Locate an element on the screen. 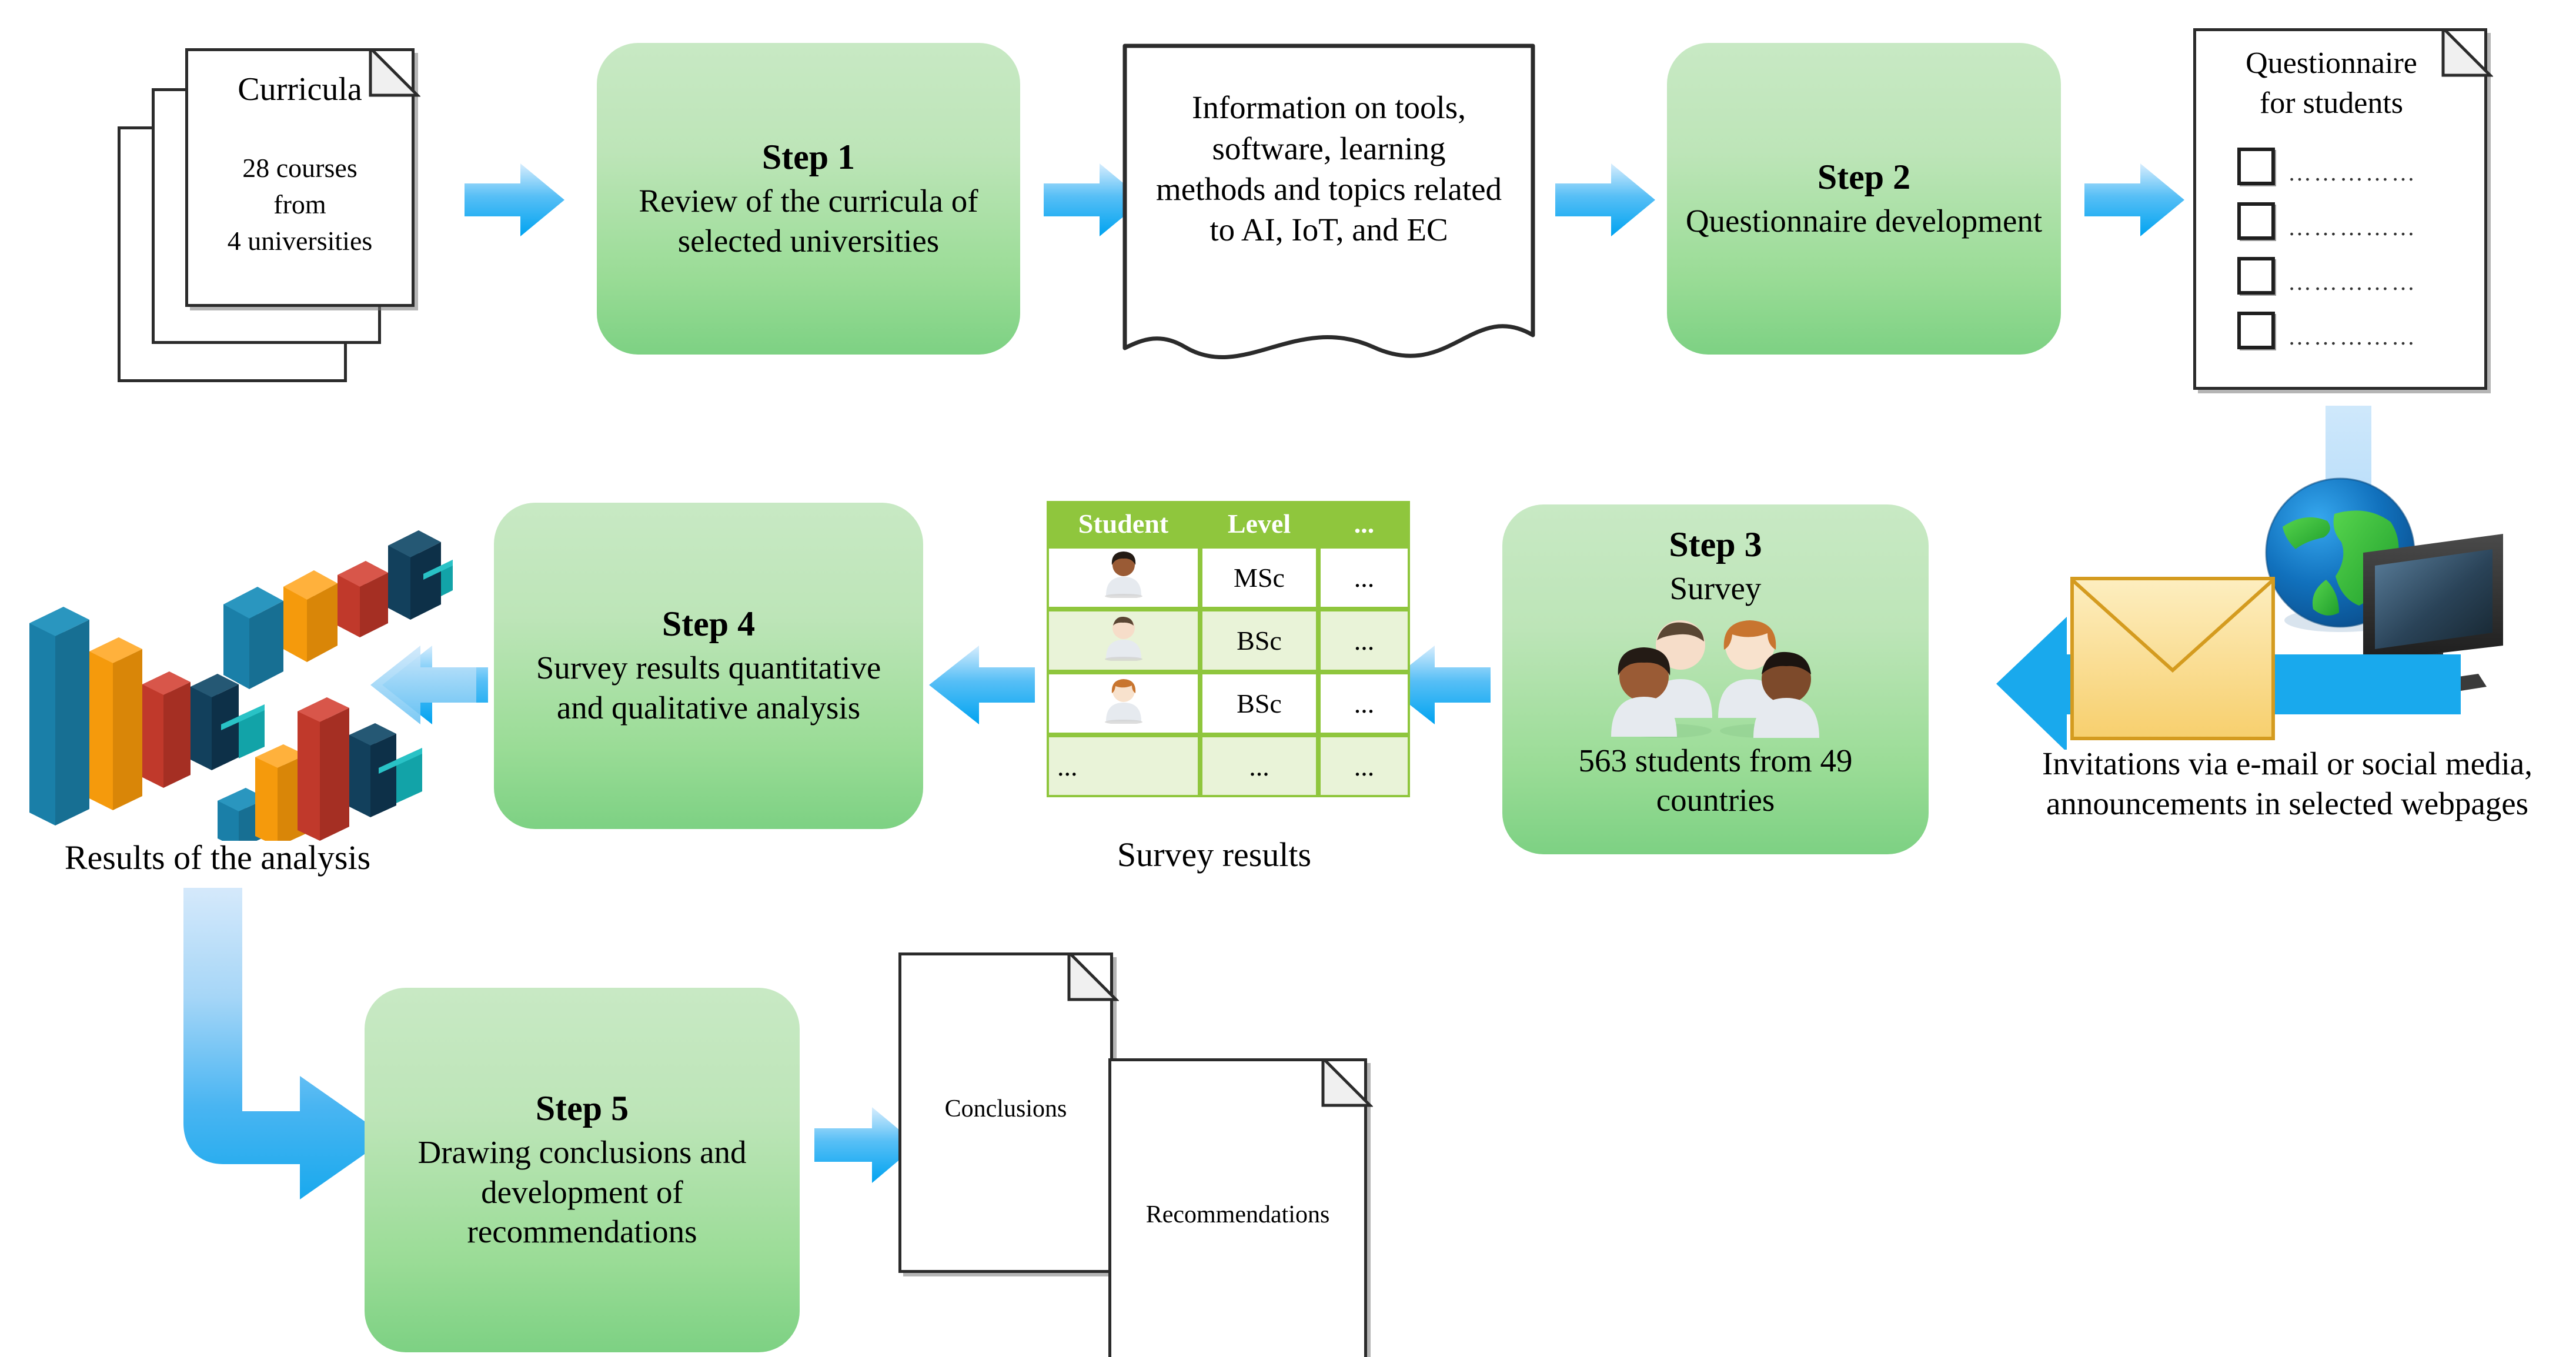  step-3-description: Survey is located at coordinates (1715, 588).